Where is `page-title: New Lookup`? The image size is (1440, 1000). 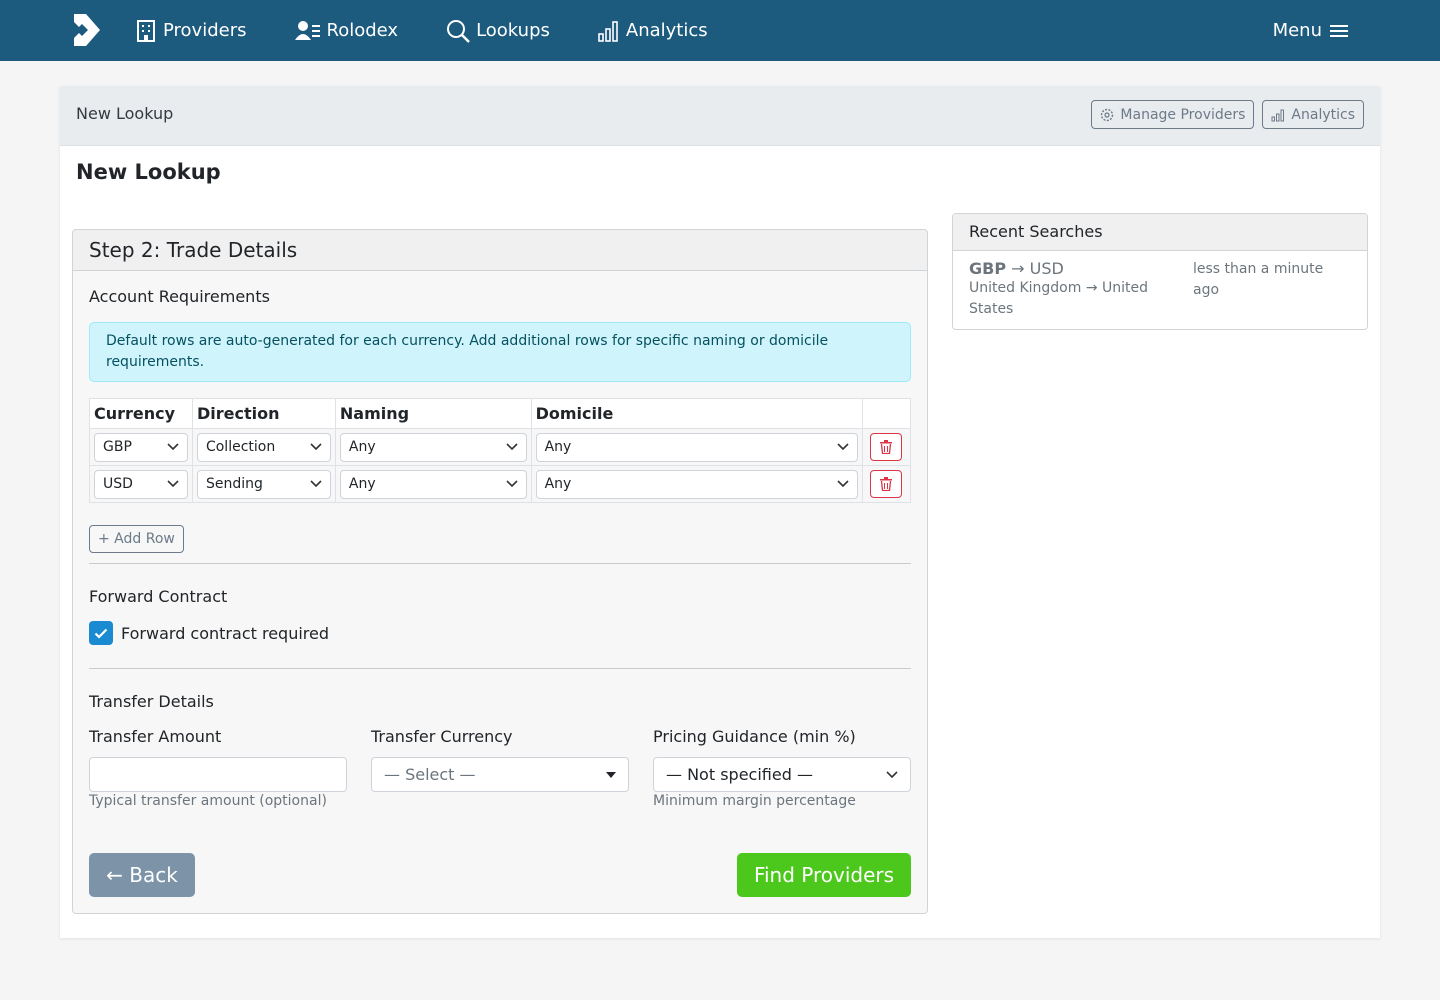 page-title: New Lookup is located at coordinates (148, 172).